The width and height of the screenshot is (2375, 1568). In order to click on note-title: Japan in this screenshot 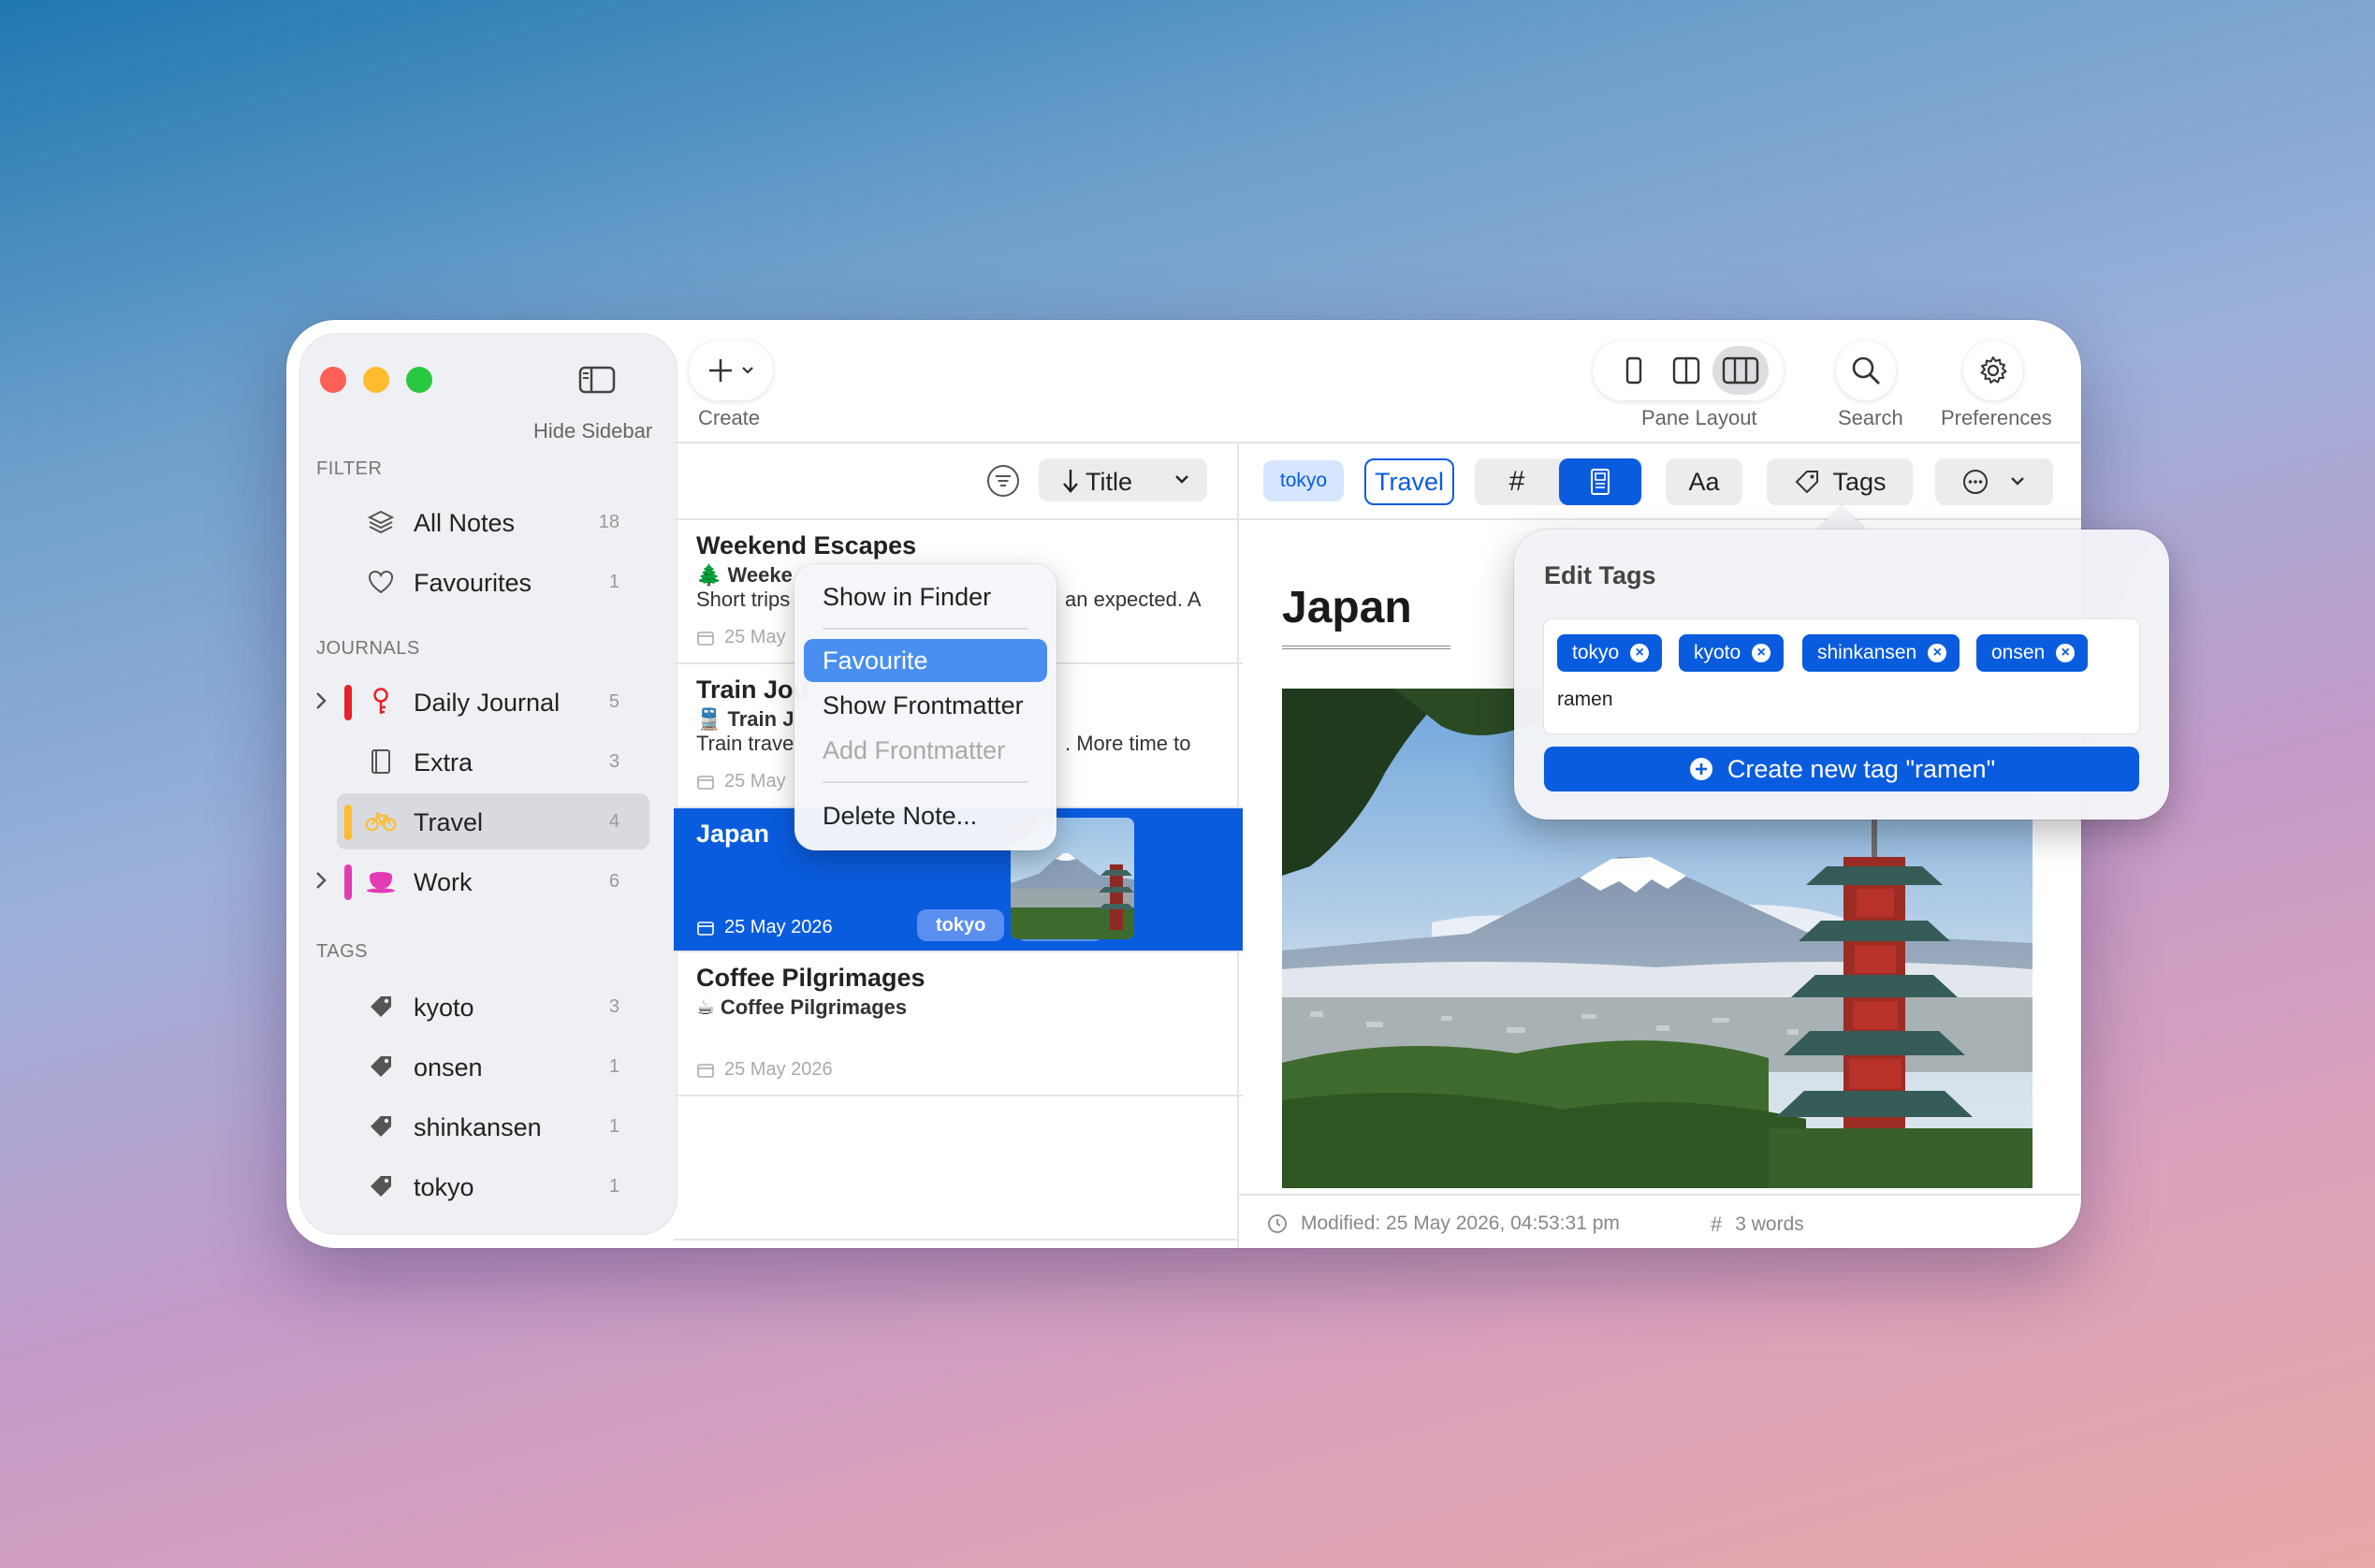, I will do `click(733, 834)`.